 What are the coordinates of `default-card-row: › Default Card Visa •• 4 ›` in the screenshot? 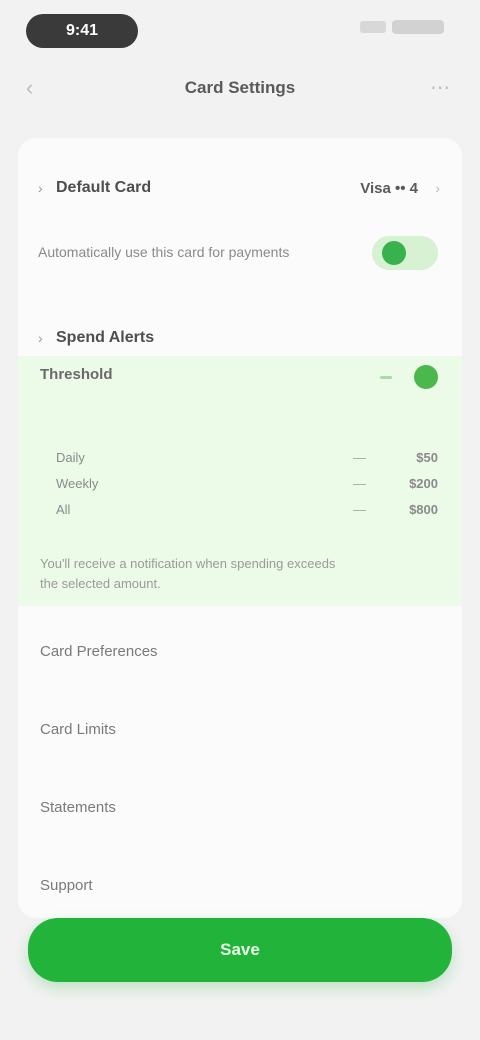 It's located at (240, 188).